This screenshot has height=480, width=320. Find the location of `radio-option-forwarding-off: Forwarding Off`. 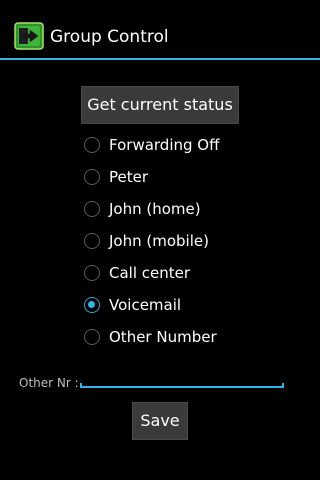

radio-option-forwarding-off: Forwarding Off is located at coordinates (192, 146).